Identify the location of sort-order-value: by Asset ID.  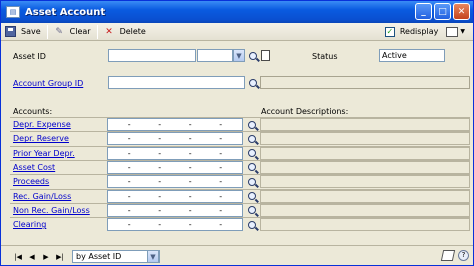
(99, 256).